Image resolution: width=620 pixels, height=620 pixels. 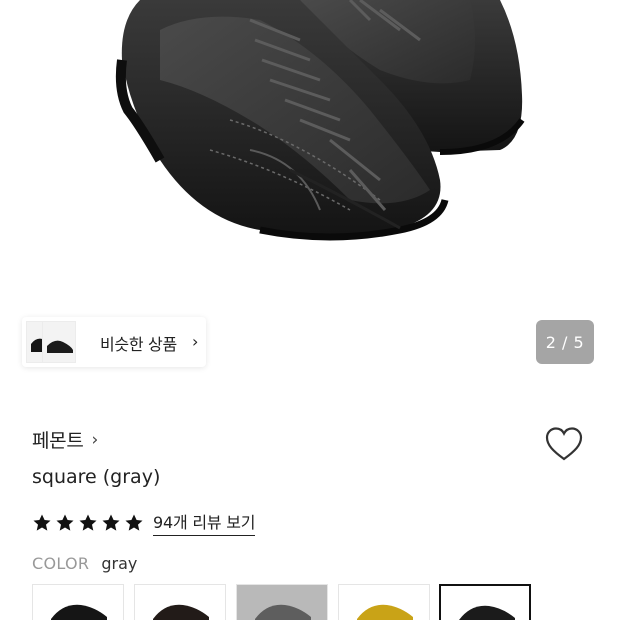 I want to click on similar-products-thumbnails, so click(x=52, y=342).